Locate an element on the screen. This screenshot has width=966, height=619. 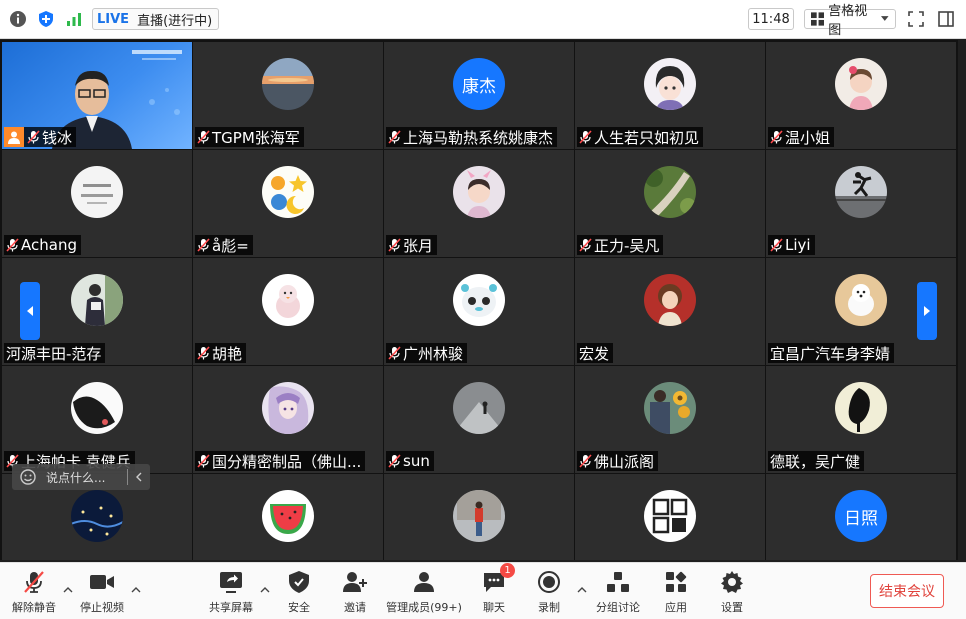
participant-name: 宜昌广汽车身李婧 is located at coordinates (830, 353).